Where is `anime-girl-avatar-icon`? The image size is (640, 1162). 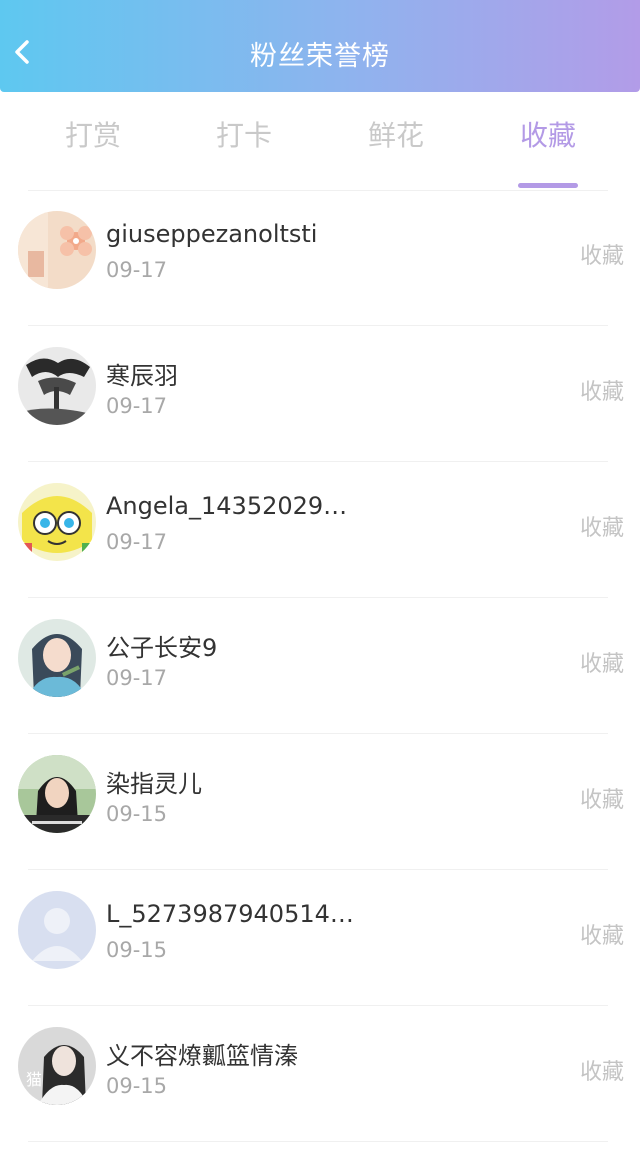
anime-girl-avatar-icon is located at coordinates (57, 658).